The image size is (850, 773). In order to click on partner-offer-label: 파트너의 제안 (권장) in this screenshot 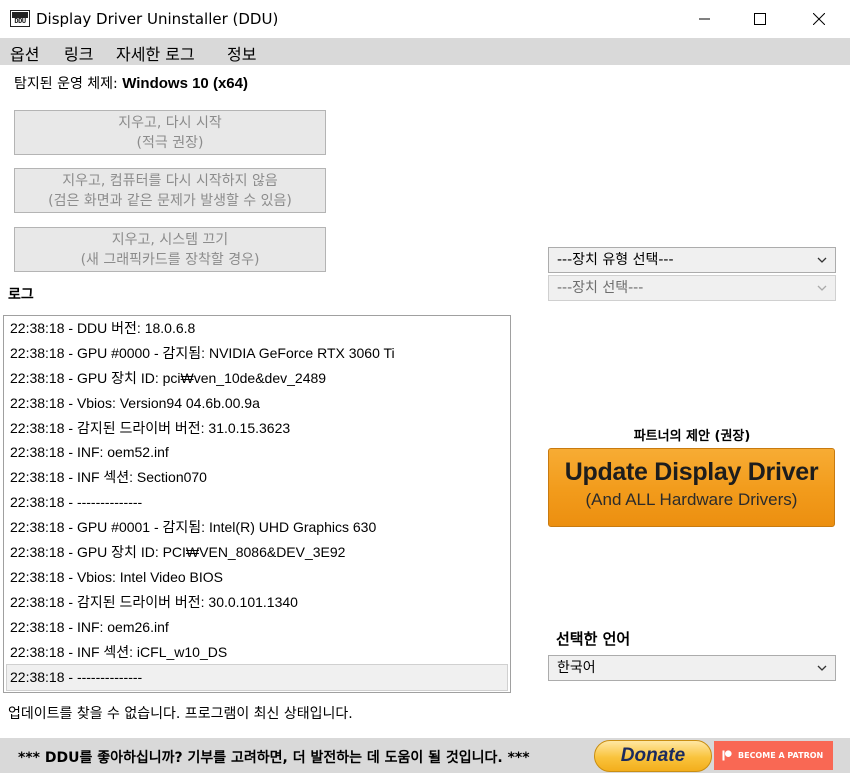, I will do `click(692, 436)`.